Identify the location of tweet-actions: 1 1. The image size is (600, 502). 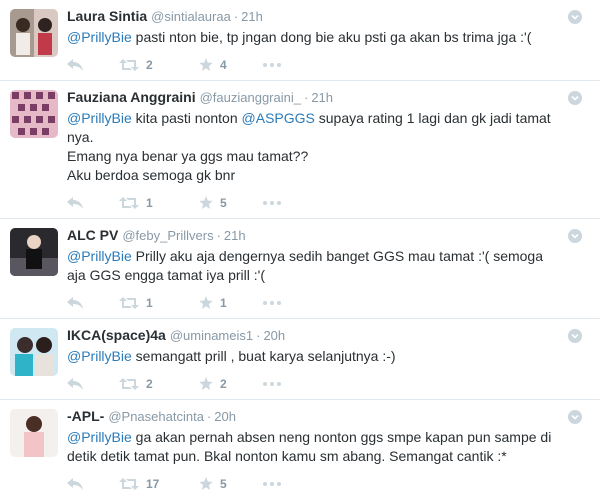
(318, 303).